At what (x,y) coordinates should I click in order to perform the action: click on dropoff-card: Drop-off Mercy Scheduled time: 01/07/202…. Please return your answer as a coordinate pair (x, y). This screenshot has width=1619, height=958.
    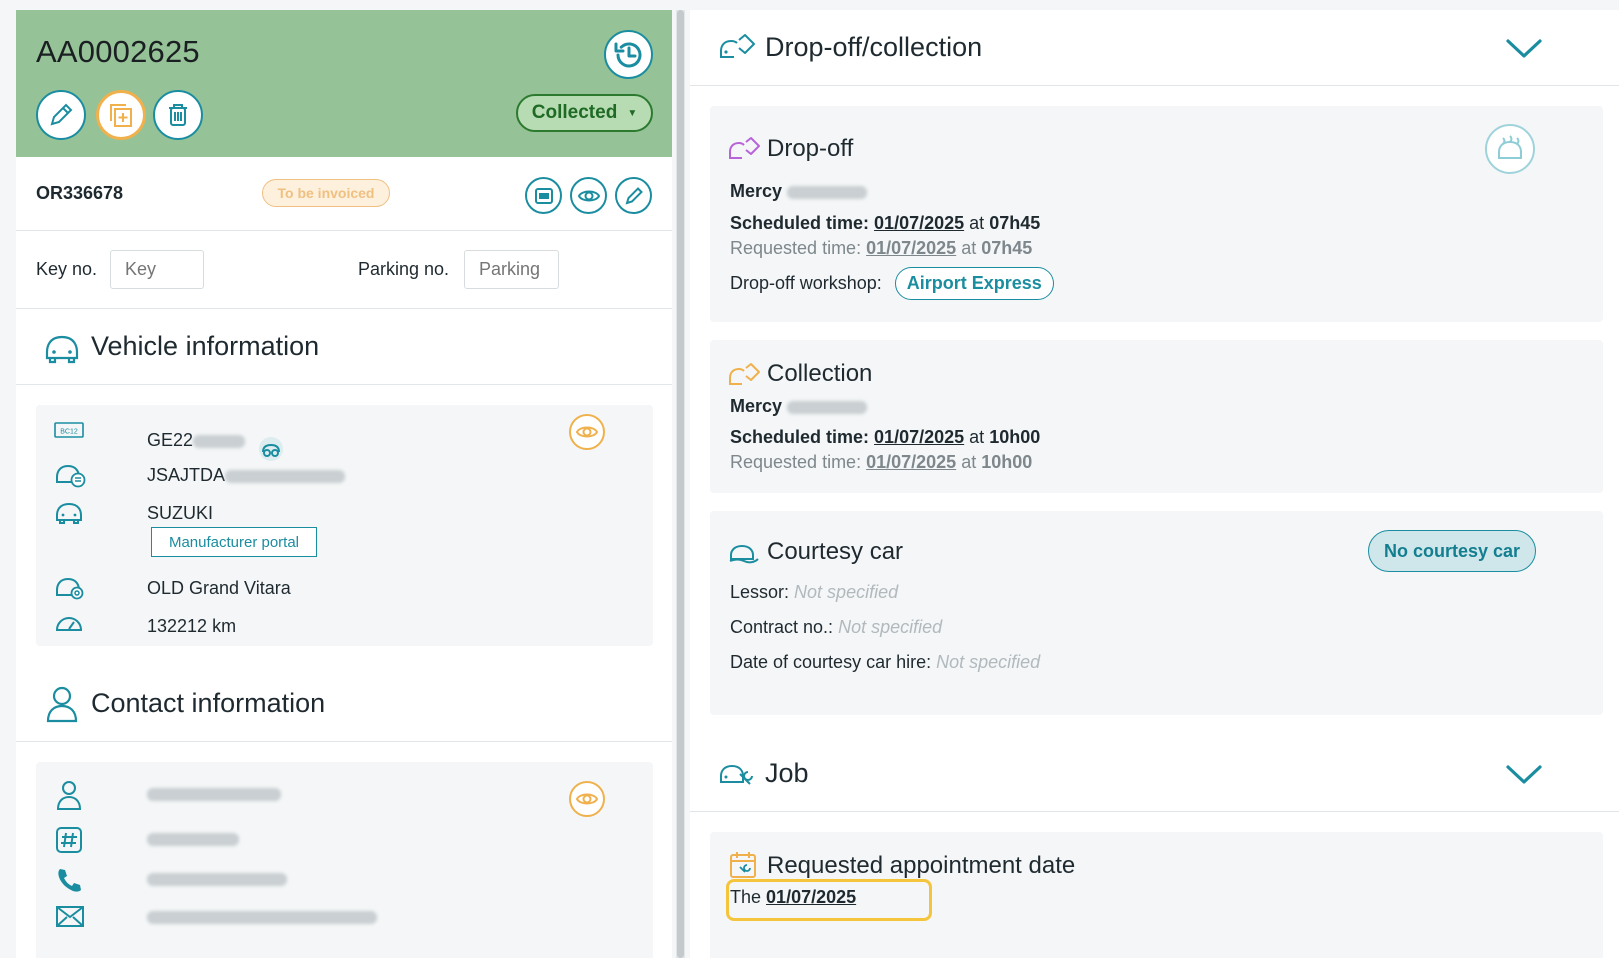
    Looking at the image, I should click on (1156, 214).